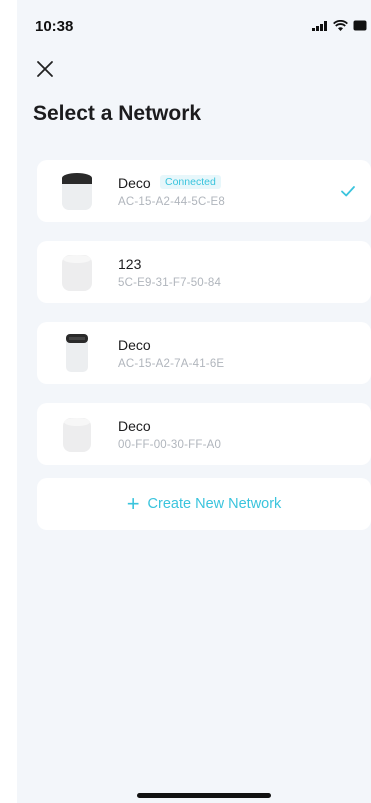  Describe the element at coordinates (214, 504) in the screenshot. I see `create-network-label: Create New Network` at that location.